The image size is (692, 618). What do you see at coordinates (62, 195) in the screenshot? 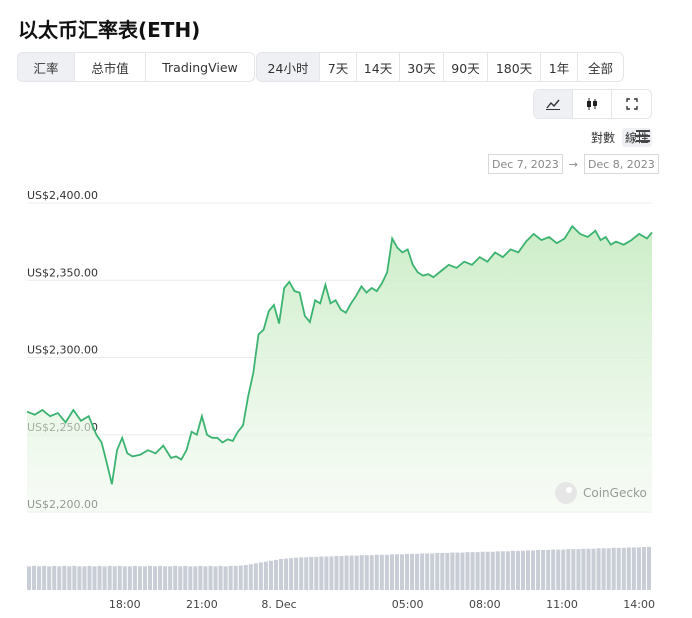
I see `y-tick-label: US$2,400.00` at bounding box center [62, 195].